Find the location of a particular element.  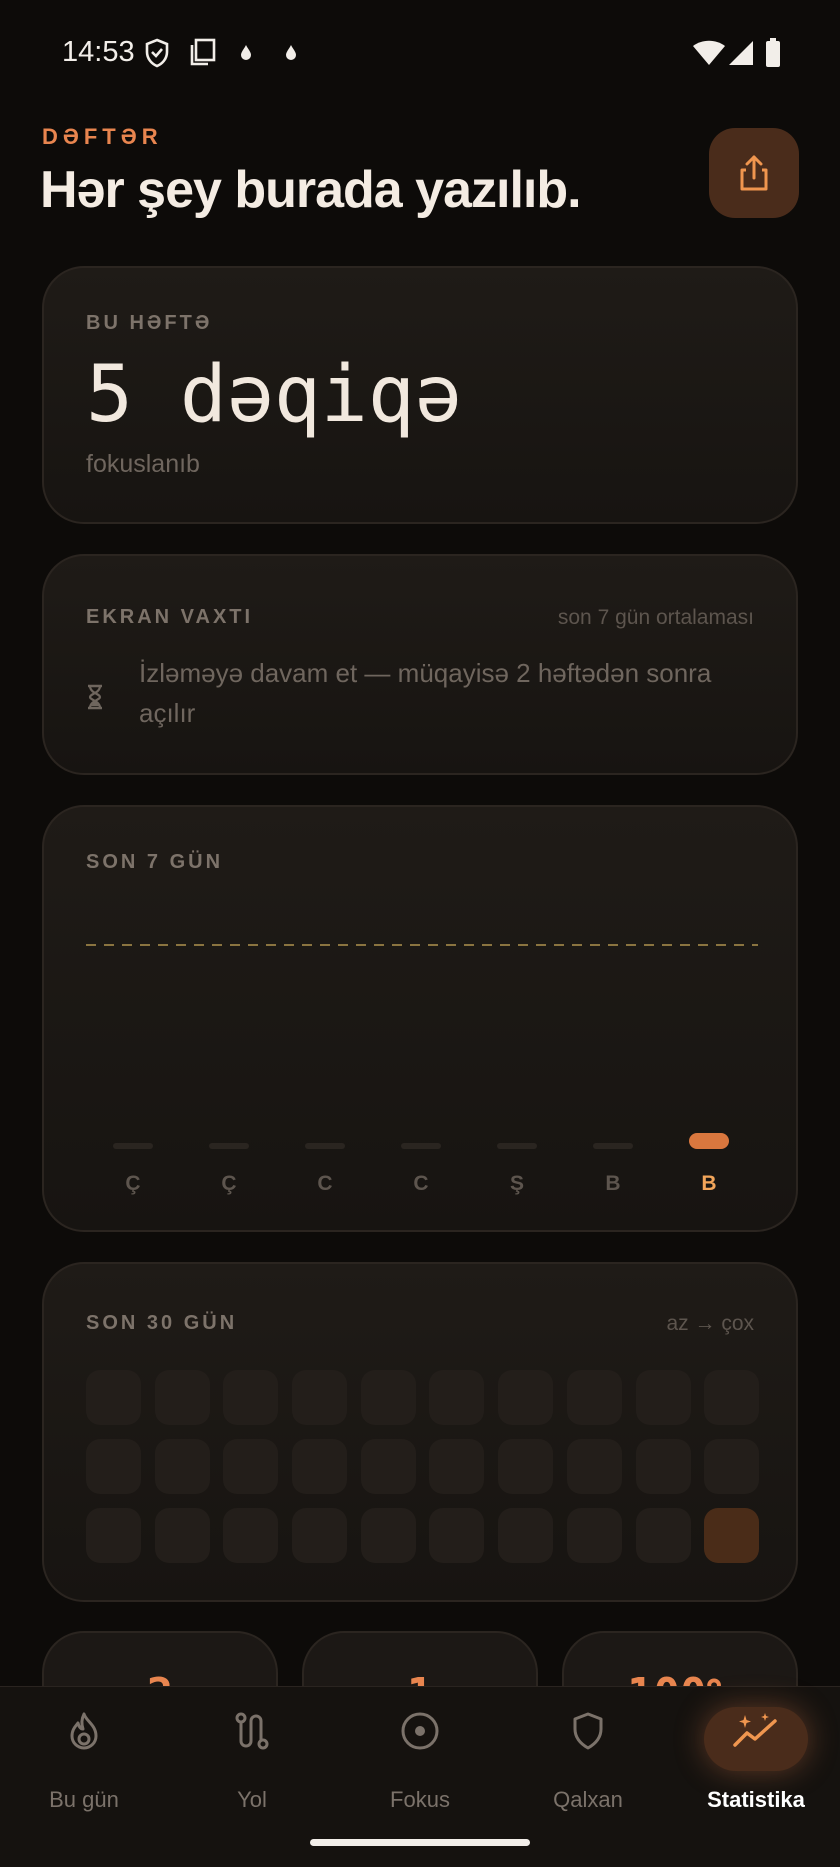

screen-time-aside: son 7 gün ortalaması is located at coordinates (655, 617).